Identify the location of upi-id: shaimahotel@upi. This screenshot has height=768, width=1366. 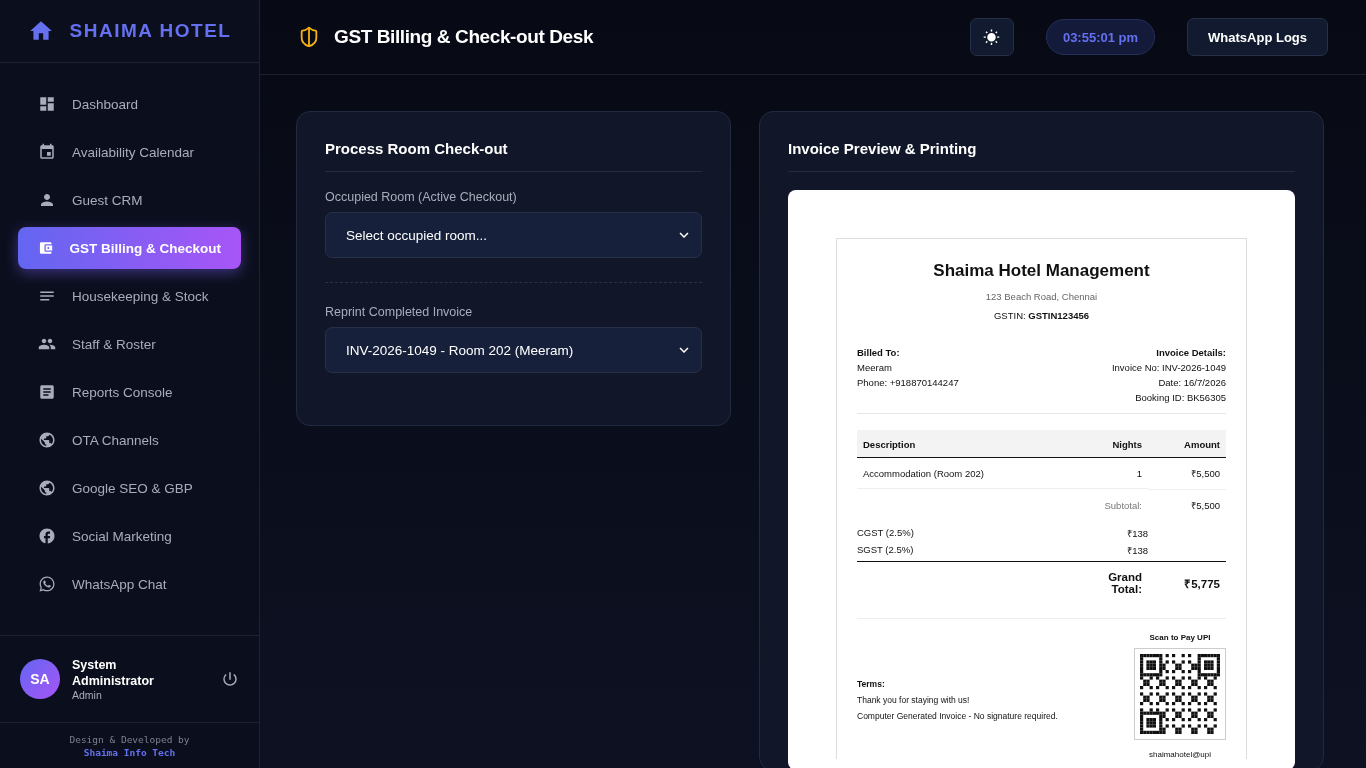
(1180, 754).